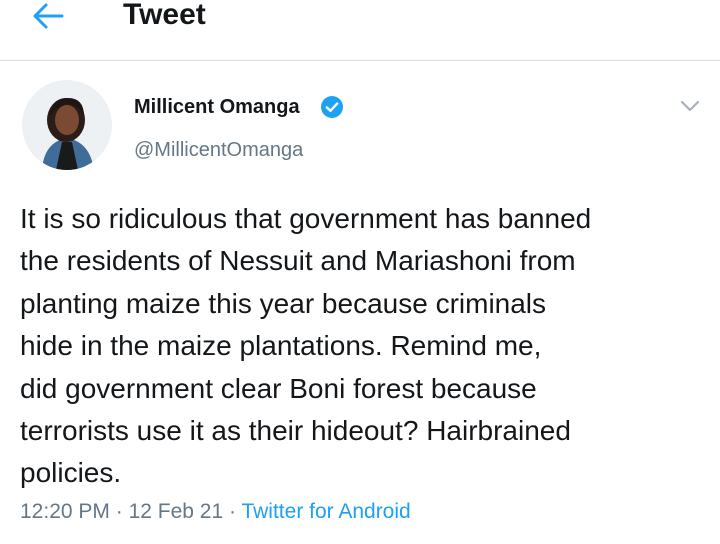 Image resolution: width=720 pixels, height=544 pixels. I want to click on back-button, so click(48, 16).